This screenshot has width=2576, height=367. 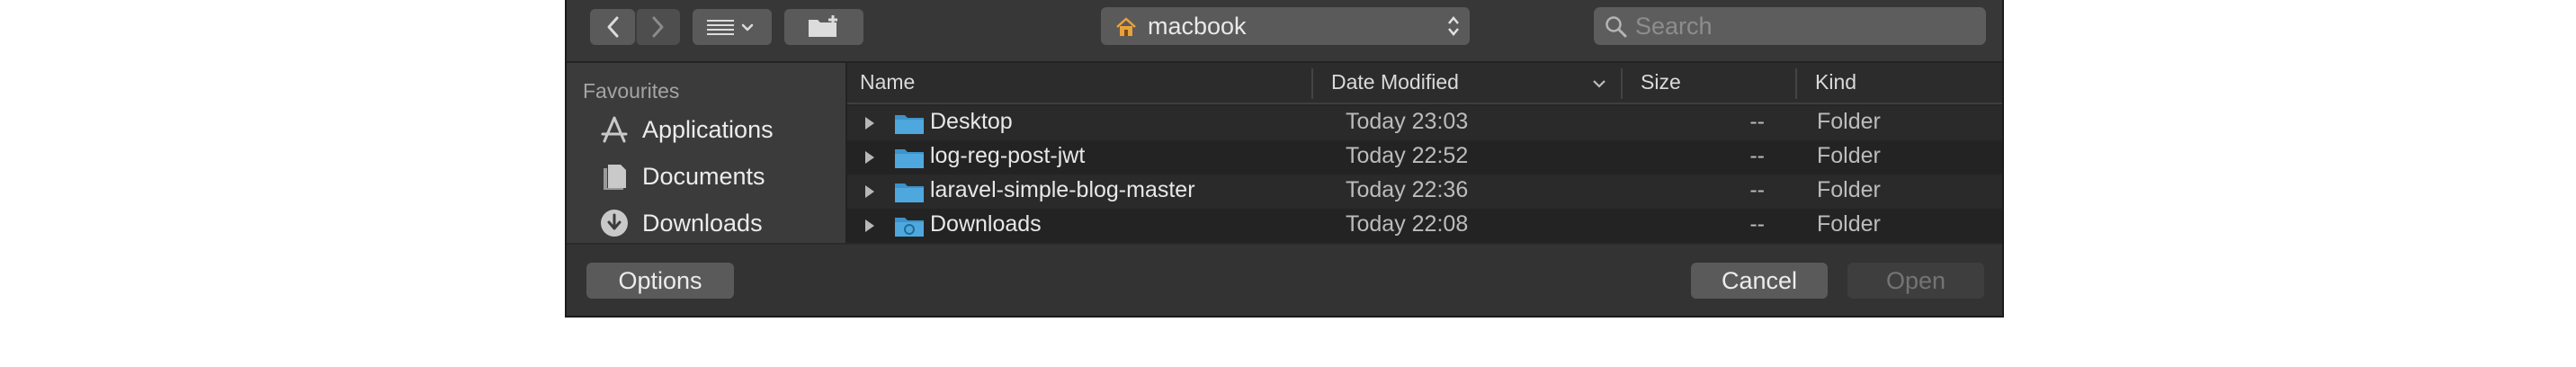 What do you see at coordinates (1285, 26) in the screenshot?
I see `location-popup: macbook` at bounding box center [1285, 26].